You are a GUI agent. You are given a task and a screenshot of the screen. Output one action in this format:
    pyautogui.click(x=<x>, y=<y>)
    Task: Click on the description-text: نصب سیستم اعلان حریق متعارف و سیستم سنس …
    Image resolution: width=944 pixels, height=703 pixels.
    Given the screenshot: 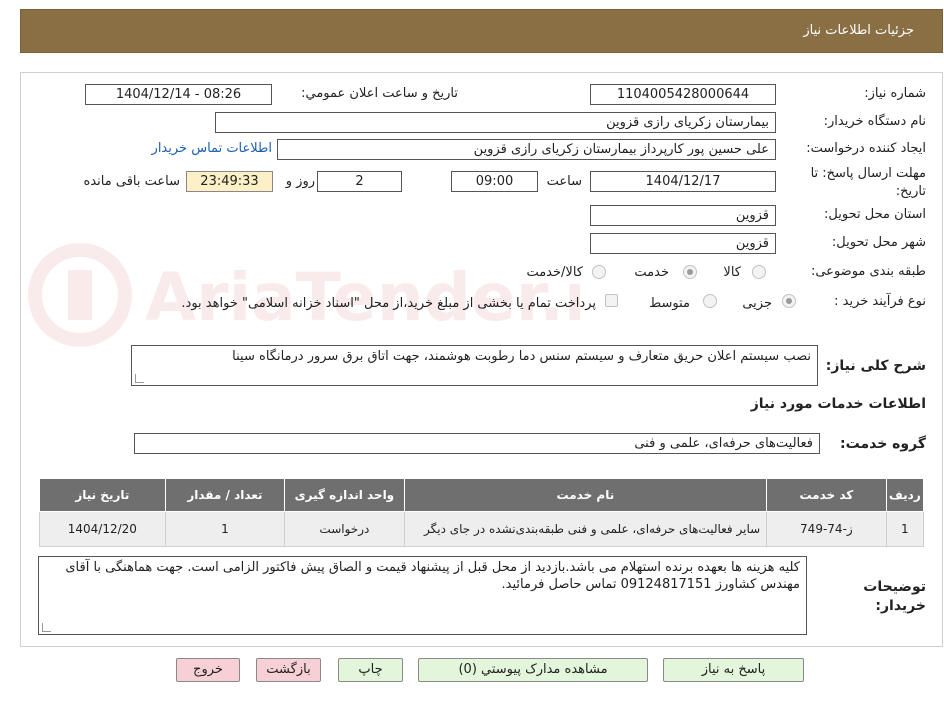 What is the action you would take?
    pyautogui.click(x=521, y=356)
    